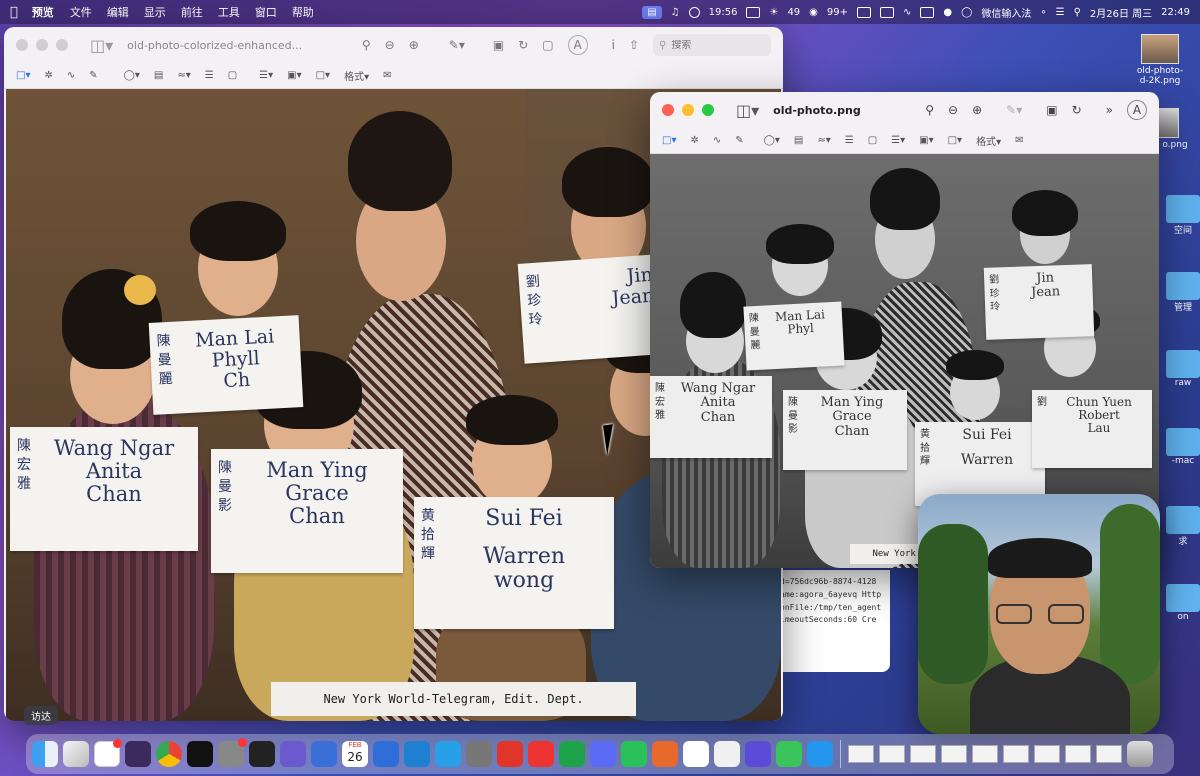  I want to click on brightness-icon: ☀, so click(773, 12).